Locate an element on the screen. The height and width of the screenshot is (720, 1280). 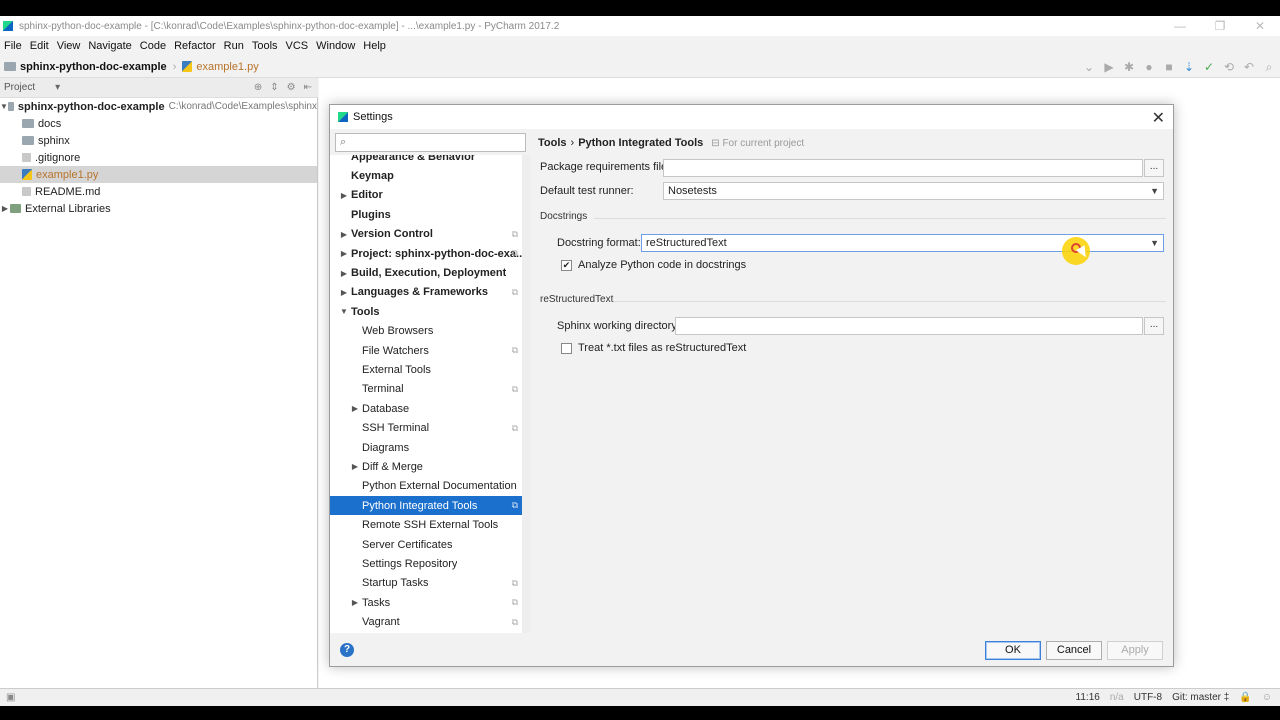
hide-icon: ⇤ is located at coordinates (308, 87).